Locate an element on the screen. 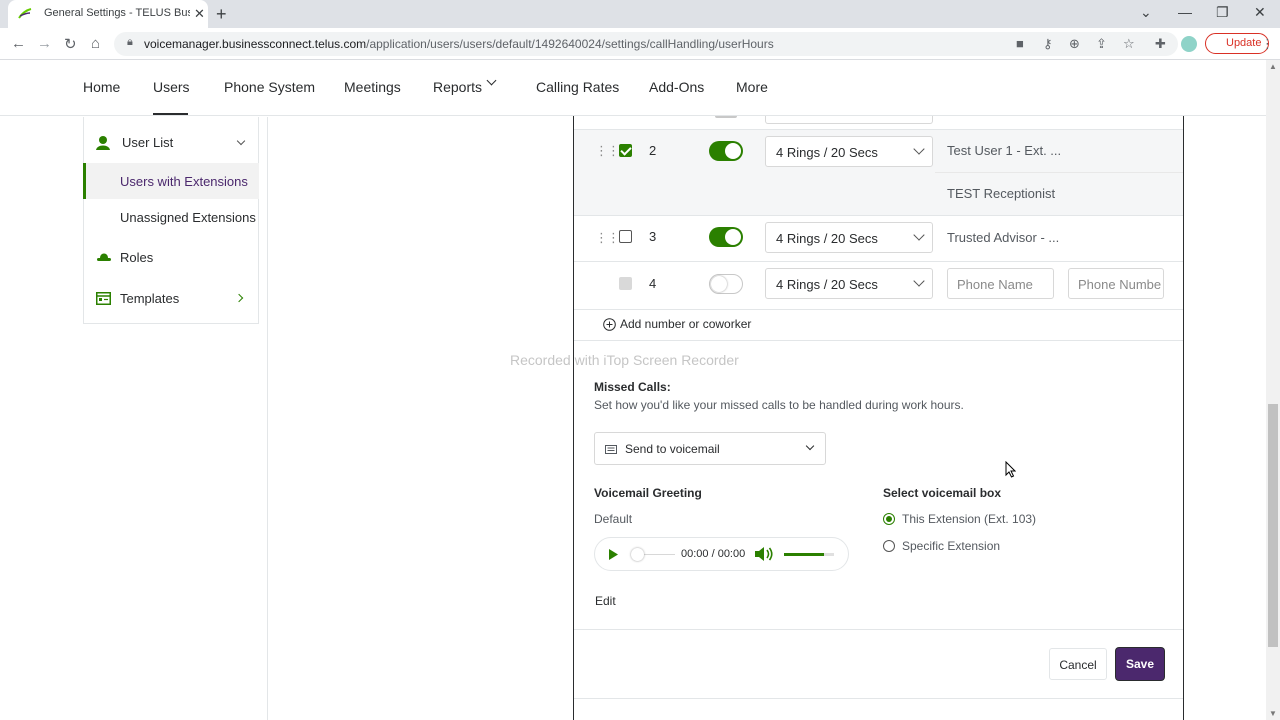  zoom-icon: ⊕ is located at coordinates (1074, 44).